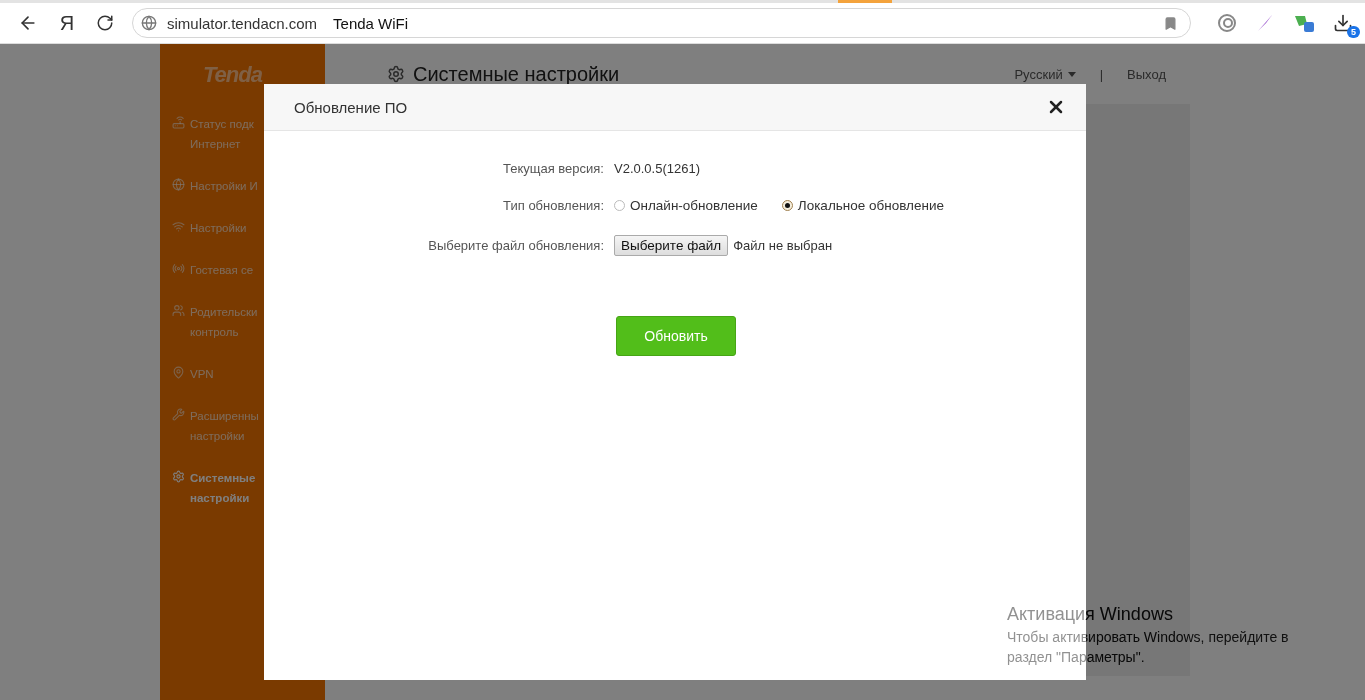  I want to click on language-select: Русский, so click(1038, 74).